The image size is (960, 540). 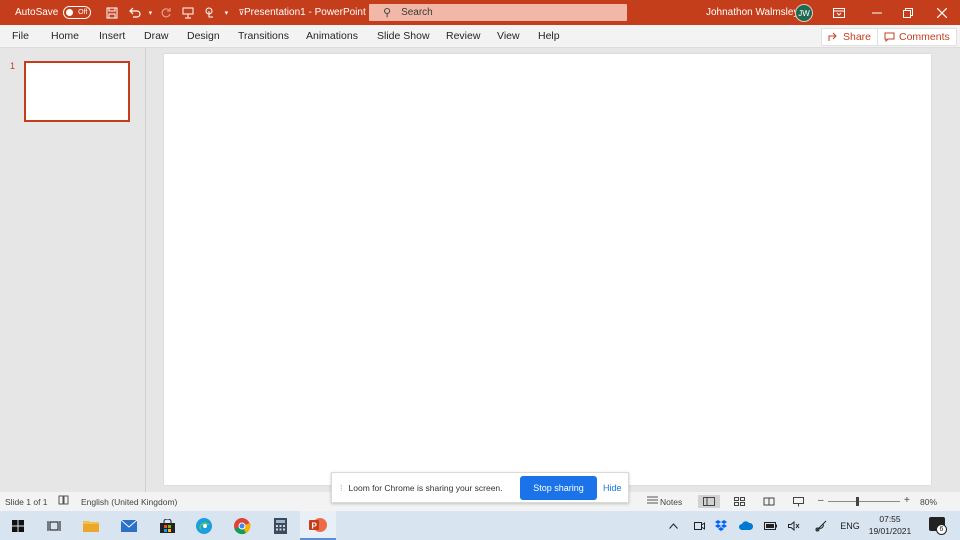 What do you see at coordinates (821, 500) in the screenshot?
I see `zoom-out-button: –` at bounding box center [821, 500].